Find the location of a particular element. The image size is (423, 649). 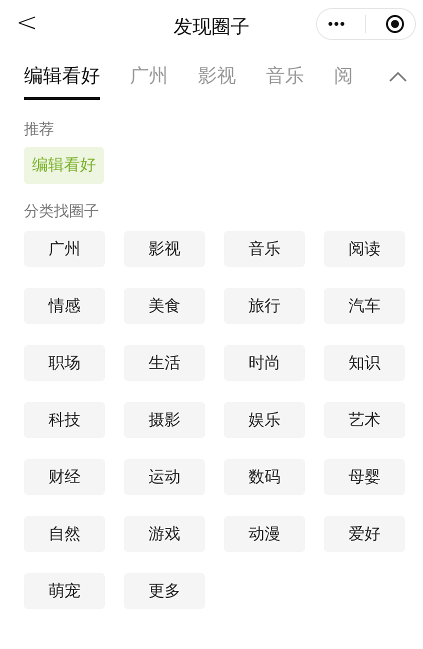

category-chip: 生活 is located at coordinates (164, 363).